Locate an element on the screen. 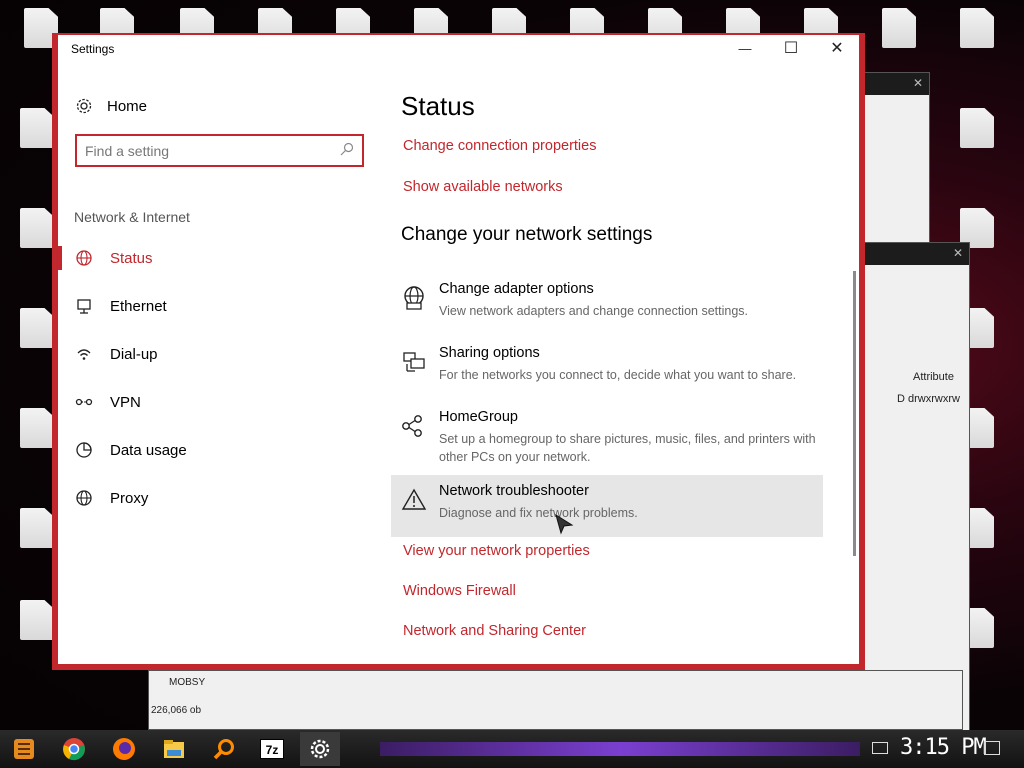 The image size is (1024, 768). ethernet-icon is located at coordinates (84, 306).